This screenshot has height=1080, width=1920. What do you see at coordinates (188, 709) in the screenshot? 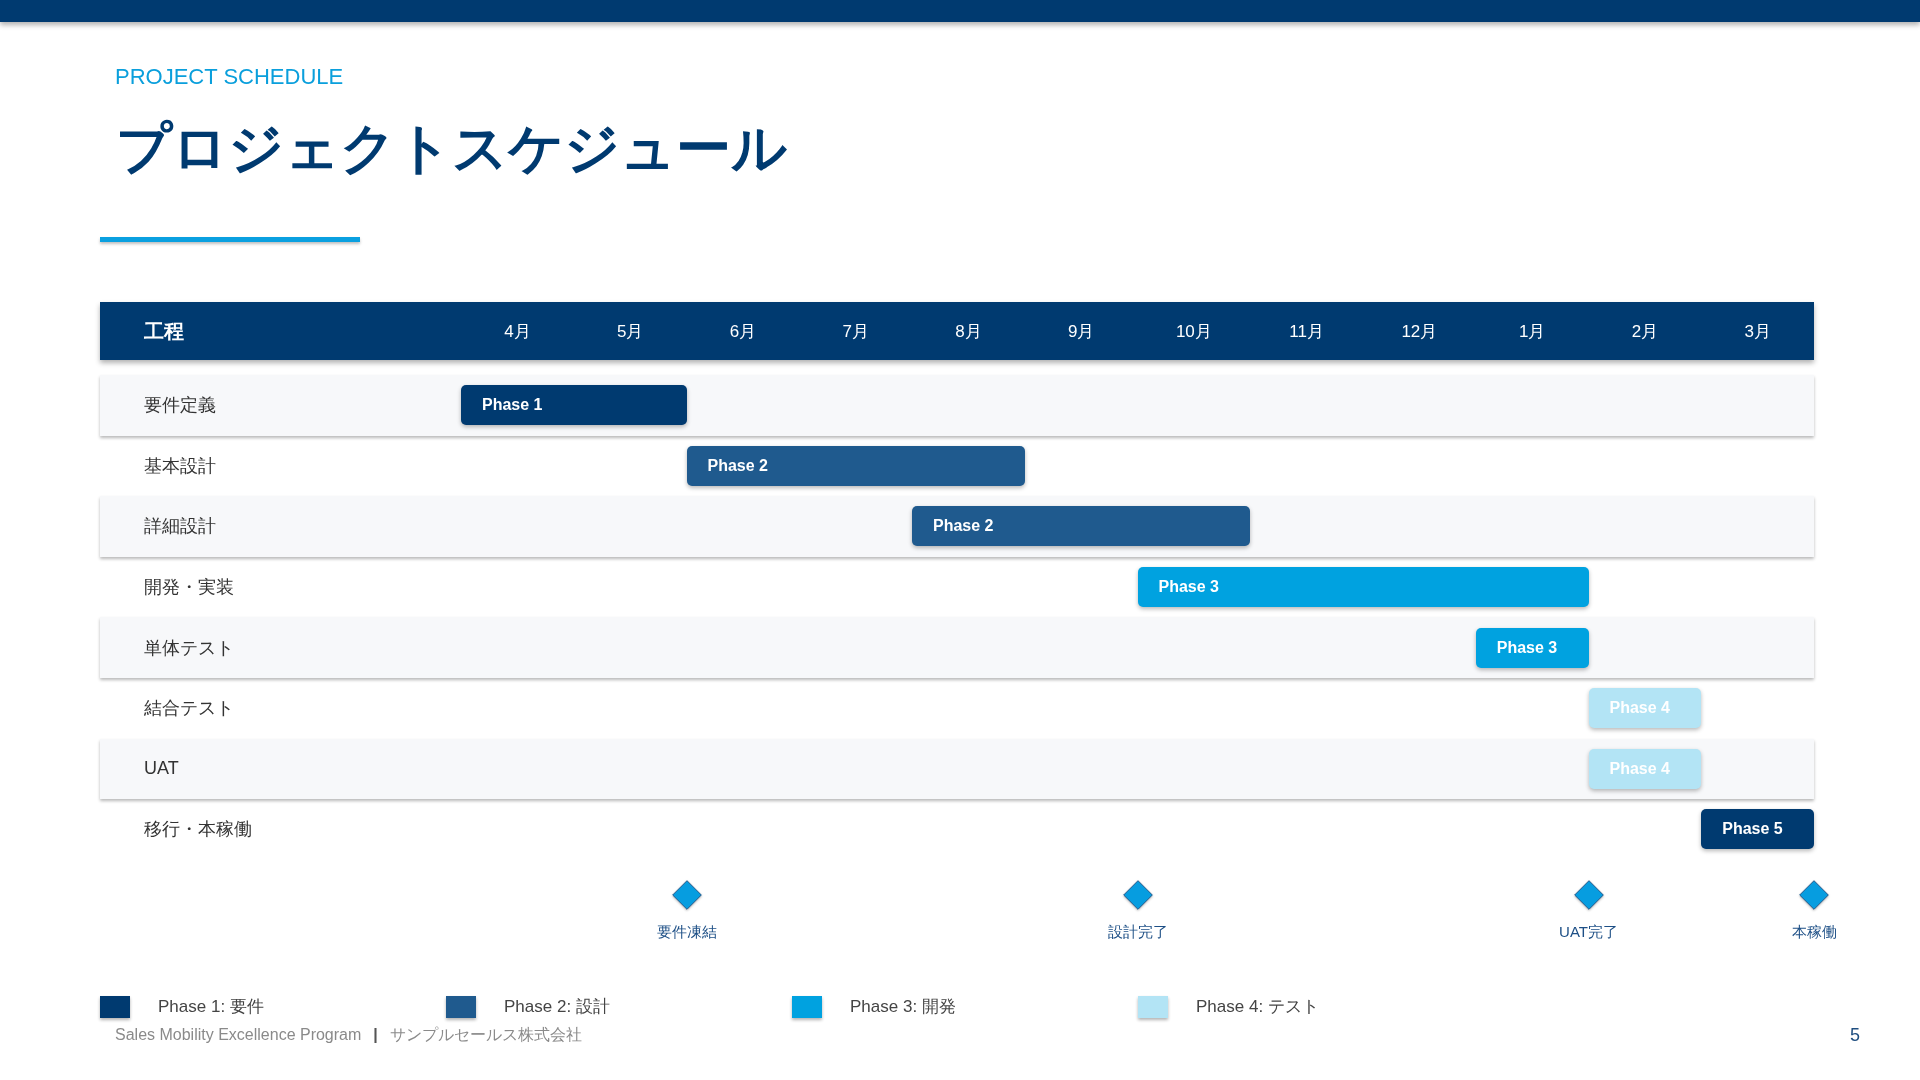
I see `task-name: 結合テスト` at bounding box center [188, 709].